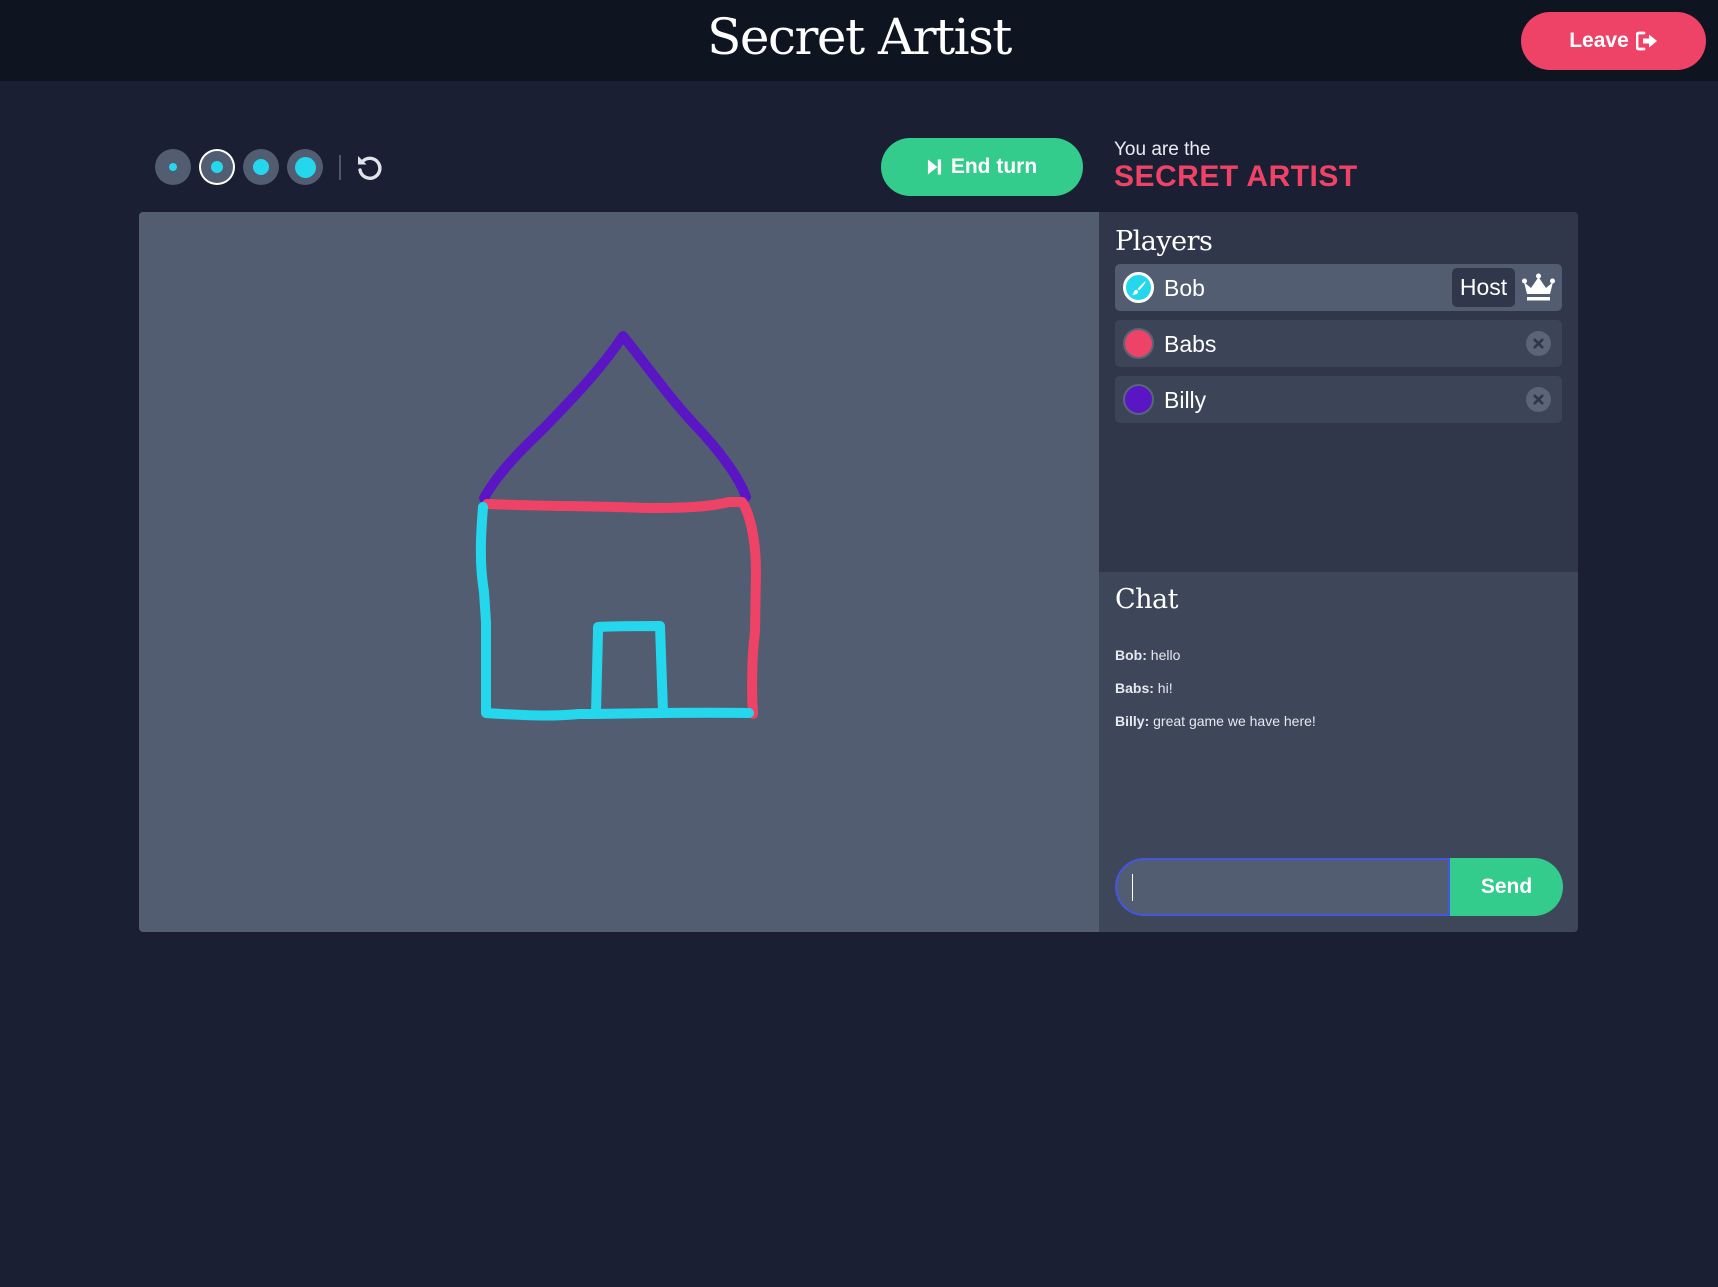 The height and width of the screenshot is (1287, 1718). I want to click on brush-size-medium, so click(261, 167).